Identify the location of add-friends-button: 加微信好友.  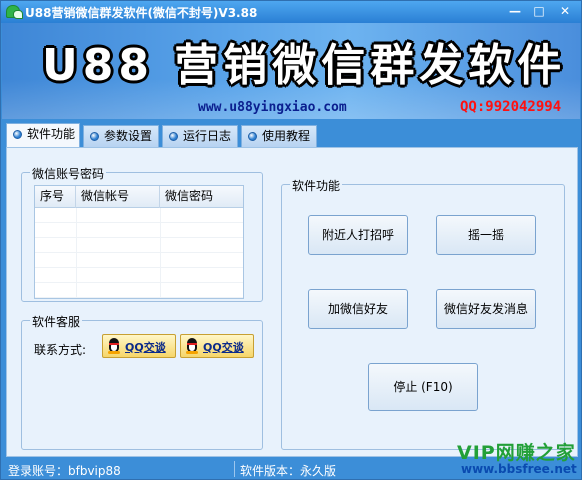
(358, 309).